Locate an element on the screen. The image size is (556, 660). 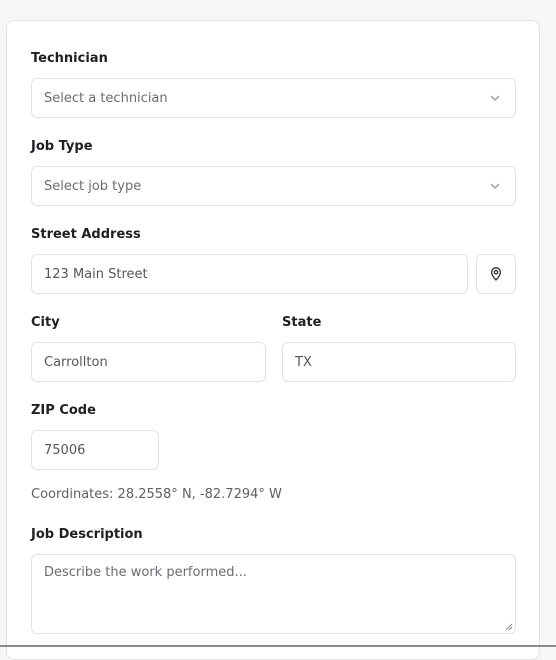
street-address-input: 123 Main Street is located at coordinates (249, 274).